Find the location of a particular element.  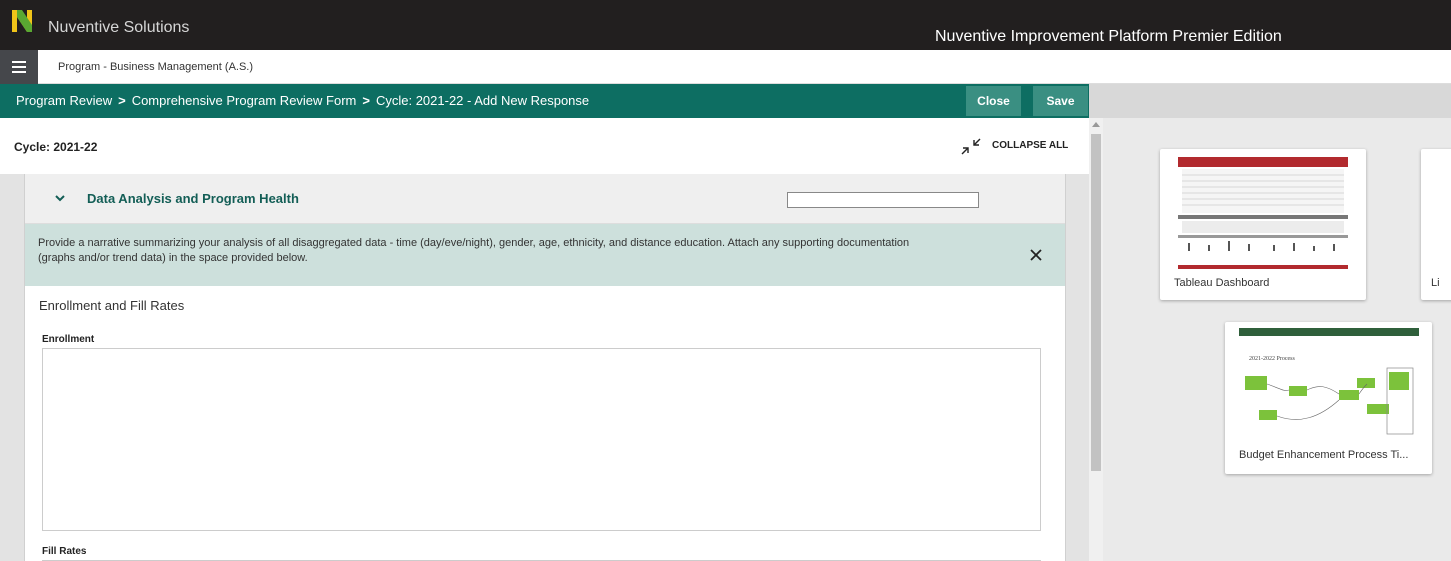

section-title: Data Analysis and Program Health is located at coordinates (193, 198).